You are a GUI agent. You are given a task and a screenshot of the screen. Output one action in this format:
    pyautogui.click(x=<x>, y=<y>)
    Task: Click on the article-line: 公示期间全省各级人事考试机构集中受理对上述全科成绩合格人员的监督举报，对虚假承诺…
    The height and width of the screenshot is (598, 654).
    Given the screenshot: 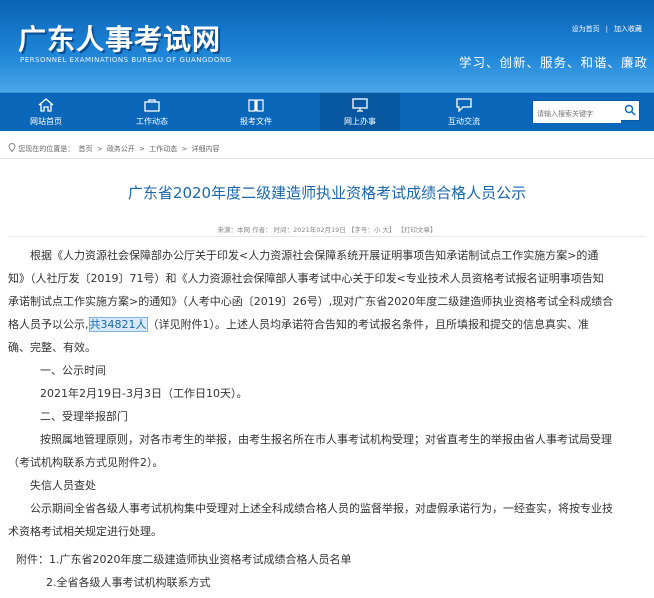 What is the action you would take?
    pyautogui.click(x=321, y=508)
    